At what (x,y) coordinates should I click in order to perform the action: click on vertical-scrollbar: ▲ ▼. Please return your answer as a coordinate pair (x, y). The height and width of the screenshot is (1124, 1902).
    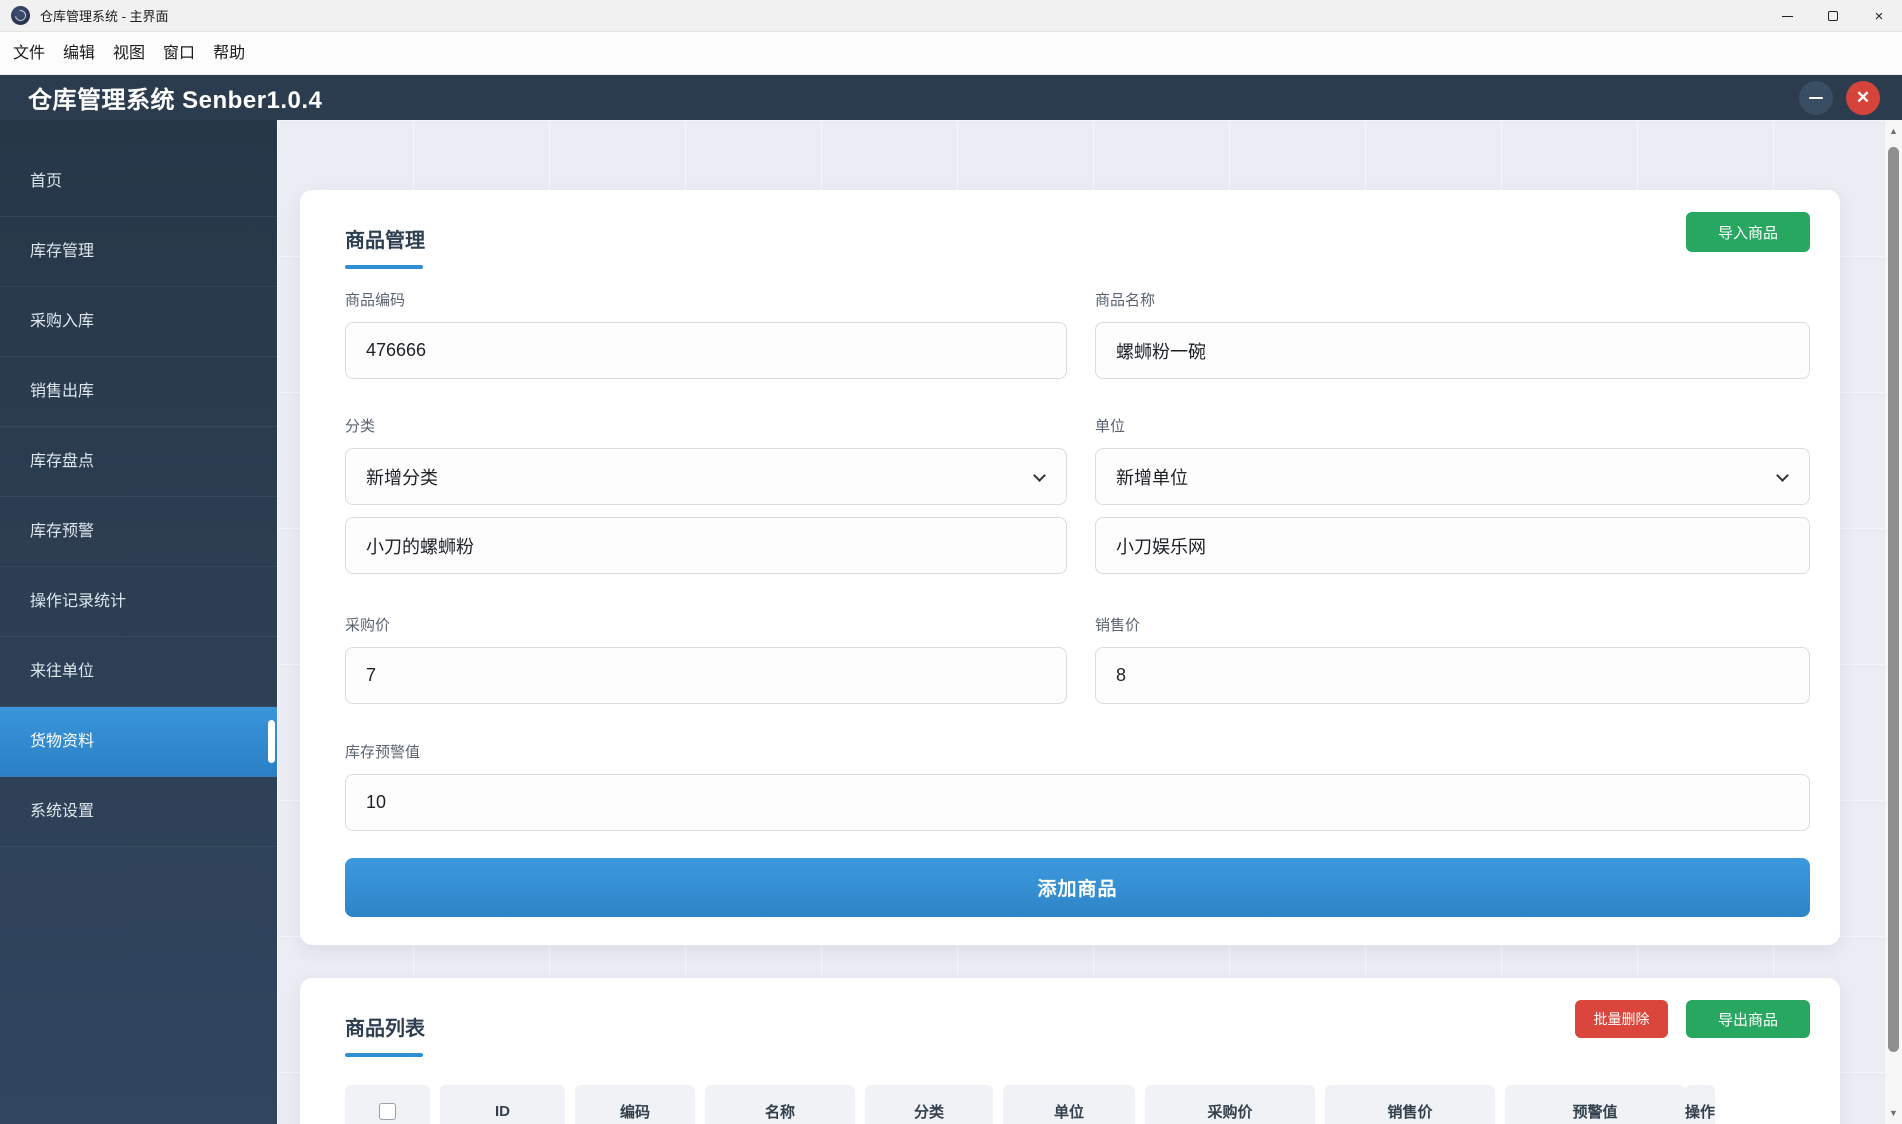
    Looking at the image, I should click on (1893, 622).